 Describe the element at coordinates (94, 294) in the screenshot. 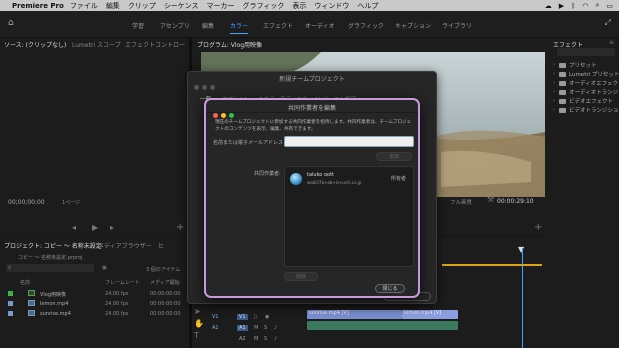

I see `project-row: Vlog用映像 24.00 fps 00:00:00:00` at that location.